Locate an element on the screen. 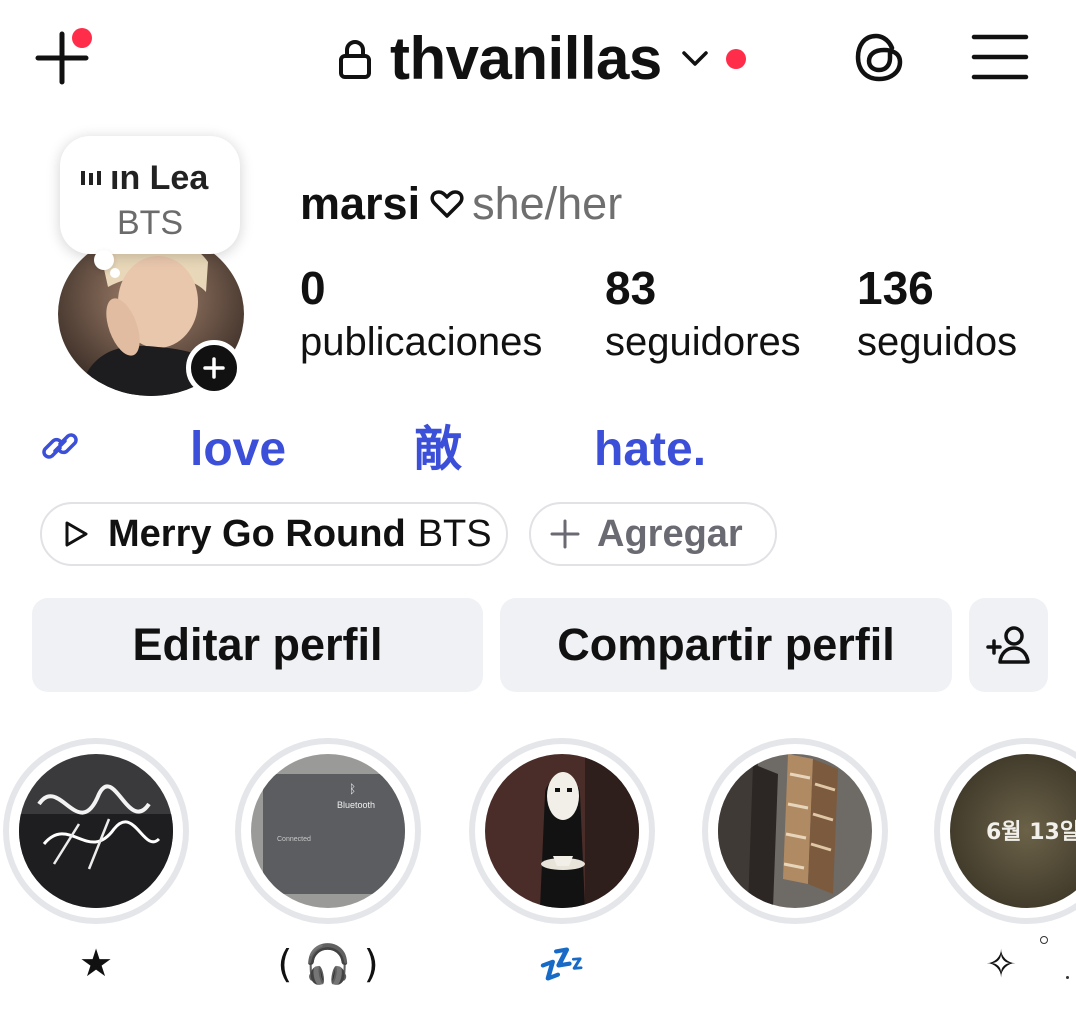 The width and height of the screenshot is (1076, 1026). note-bubble: ın Lea BTS is located at coordinates (150, 195).